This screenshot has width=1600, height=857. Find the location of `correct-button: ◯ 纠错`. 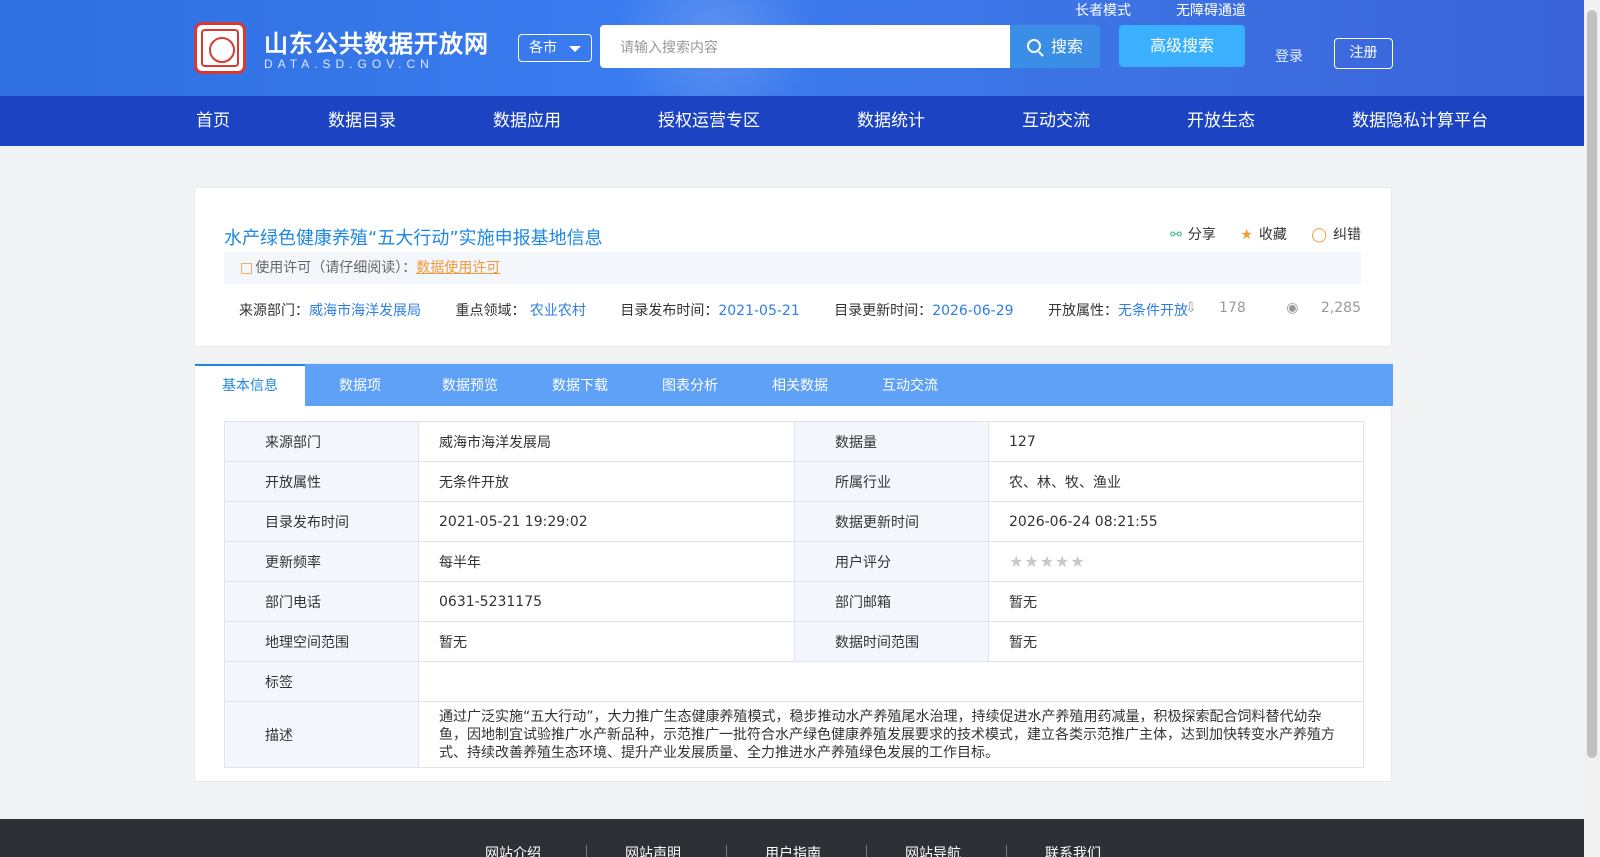

correct-button: ◯ 纠错 is located at coordinates (1336, 234).